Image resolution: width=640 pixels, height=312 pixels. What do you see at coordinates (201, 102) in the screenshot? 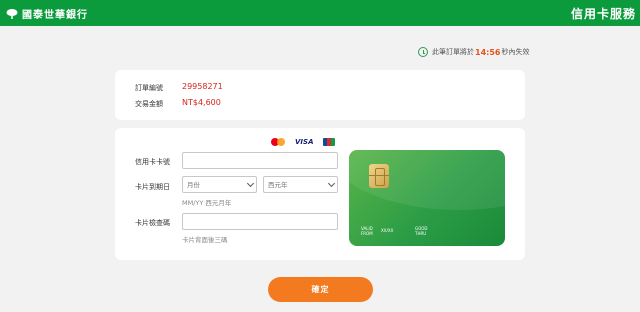
I see `amount-value: NT$4,600` at bounding box center [201, 102].